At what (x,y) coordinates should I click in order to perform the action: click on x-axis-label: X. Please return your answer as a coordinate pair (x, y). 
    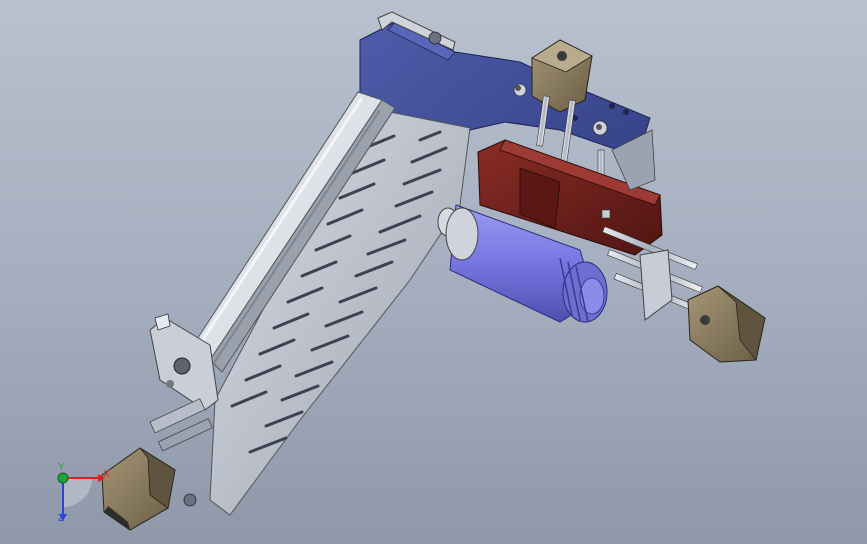
    Looking at the image, I should click on (106, 474).